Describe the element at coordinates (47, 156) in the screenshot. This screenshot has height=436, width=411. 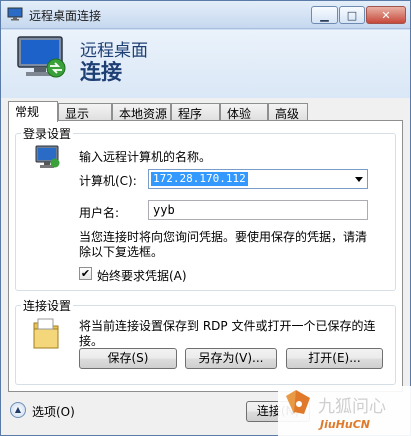
I see `computer-icon` at that location.